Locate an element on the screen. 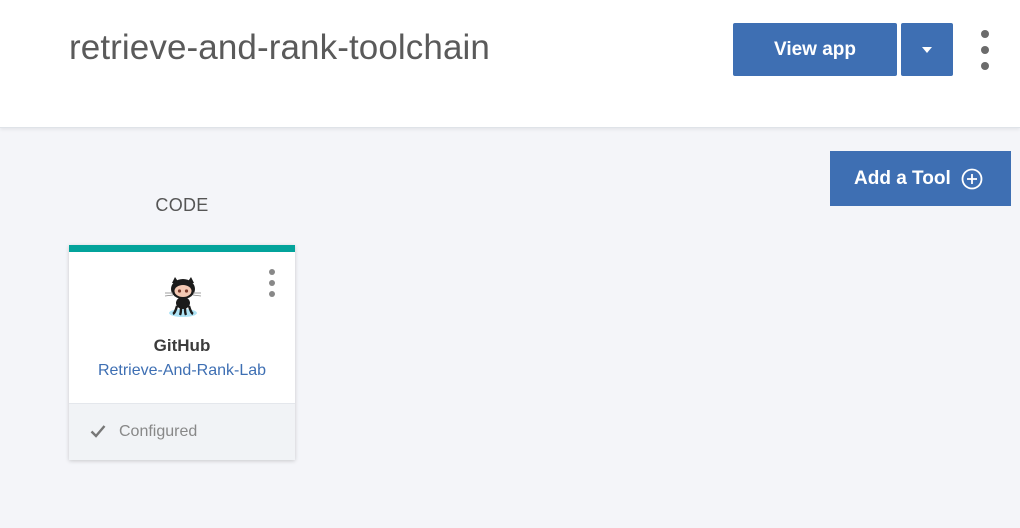 The height and width of the screenshot is (528, 1020). chevron-down-icon is located at coordinates (927, 49).